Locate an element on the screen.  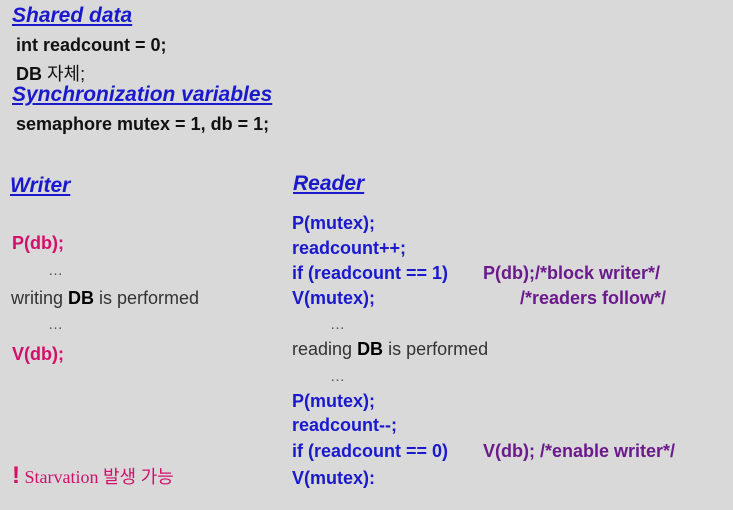
reader-readcount-decrement: readcount--; is located at coordinates (344, 425).